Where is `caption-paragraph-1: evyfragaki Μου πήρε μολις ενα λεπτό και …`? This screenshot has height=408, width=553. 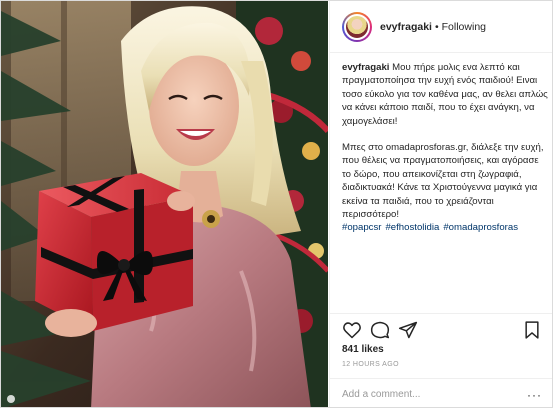
caption-paragraph-1: evyfragaki Μου πήρε μολις ενα λεπτό και … is located at coordinates (445, 94).